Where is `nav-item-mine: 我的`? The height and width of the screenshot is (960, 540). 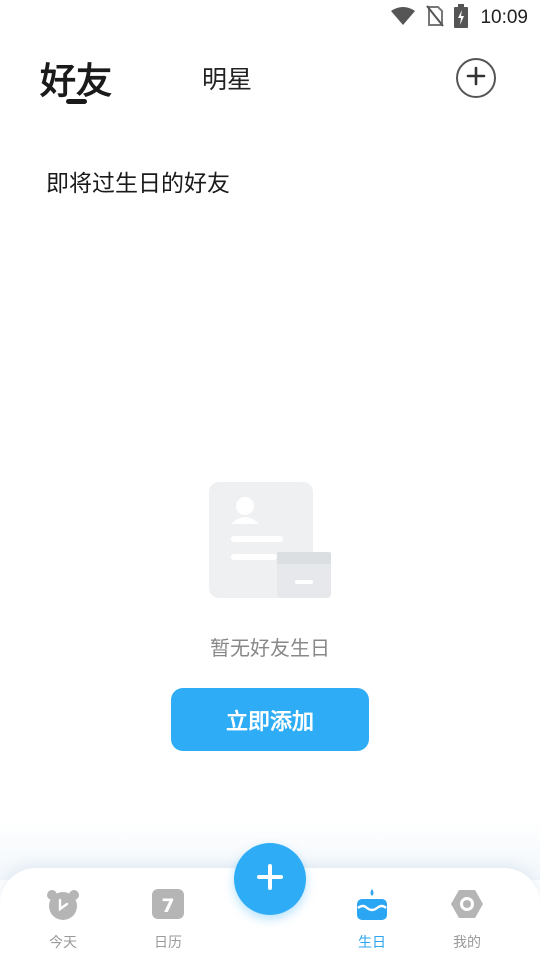 nav-item-mine: 我的 is located at coordinates (467, 920).